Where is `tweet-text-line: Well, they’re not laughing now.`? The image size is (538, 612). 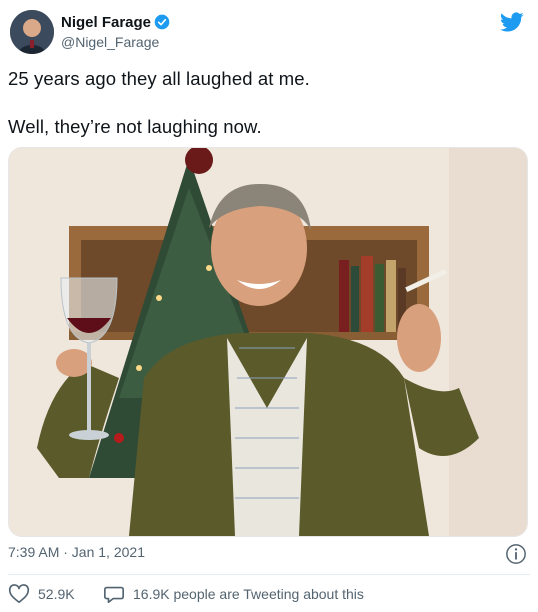 tweet-text-line: Well, they’re not laughing now. is located at coordinates (135, 126).